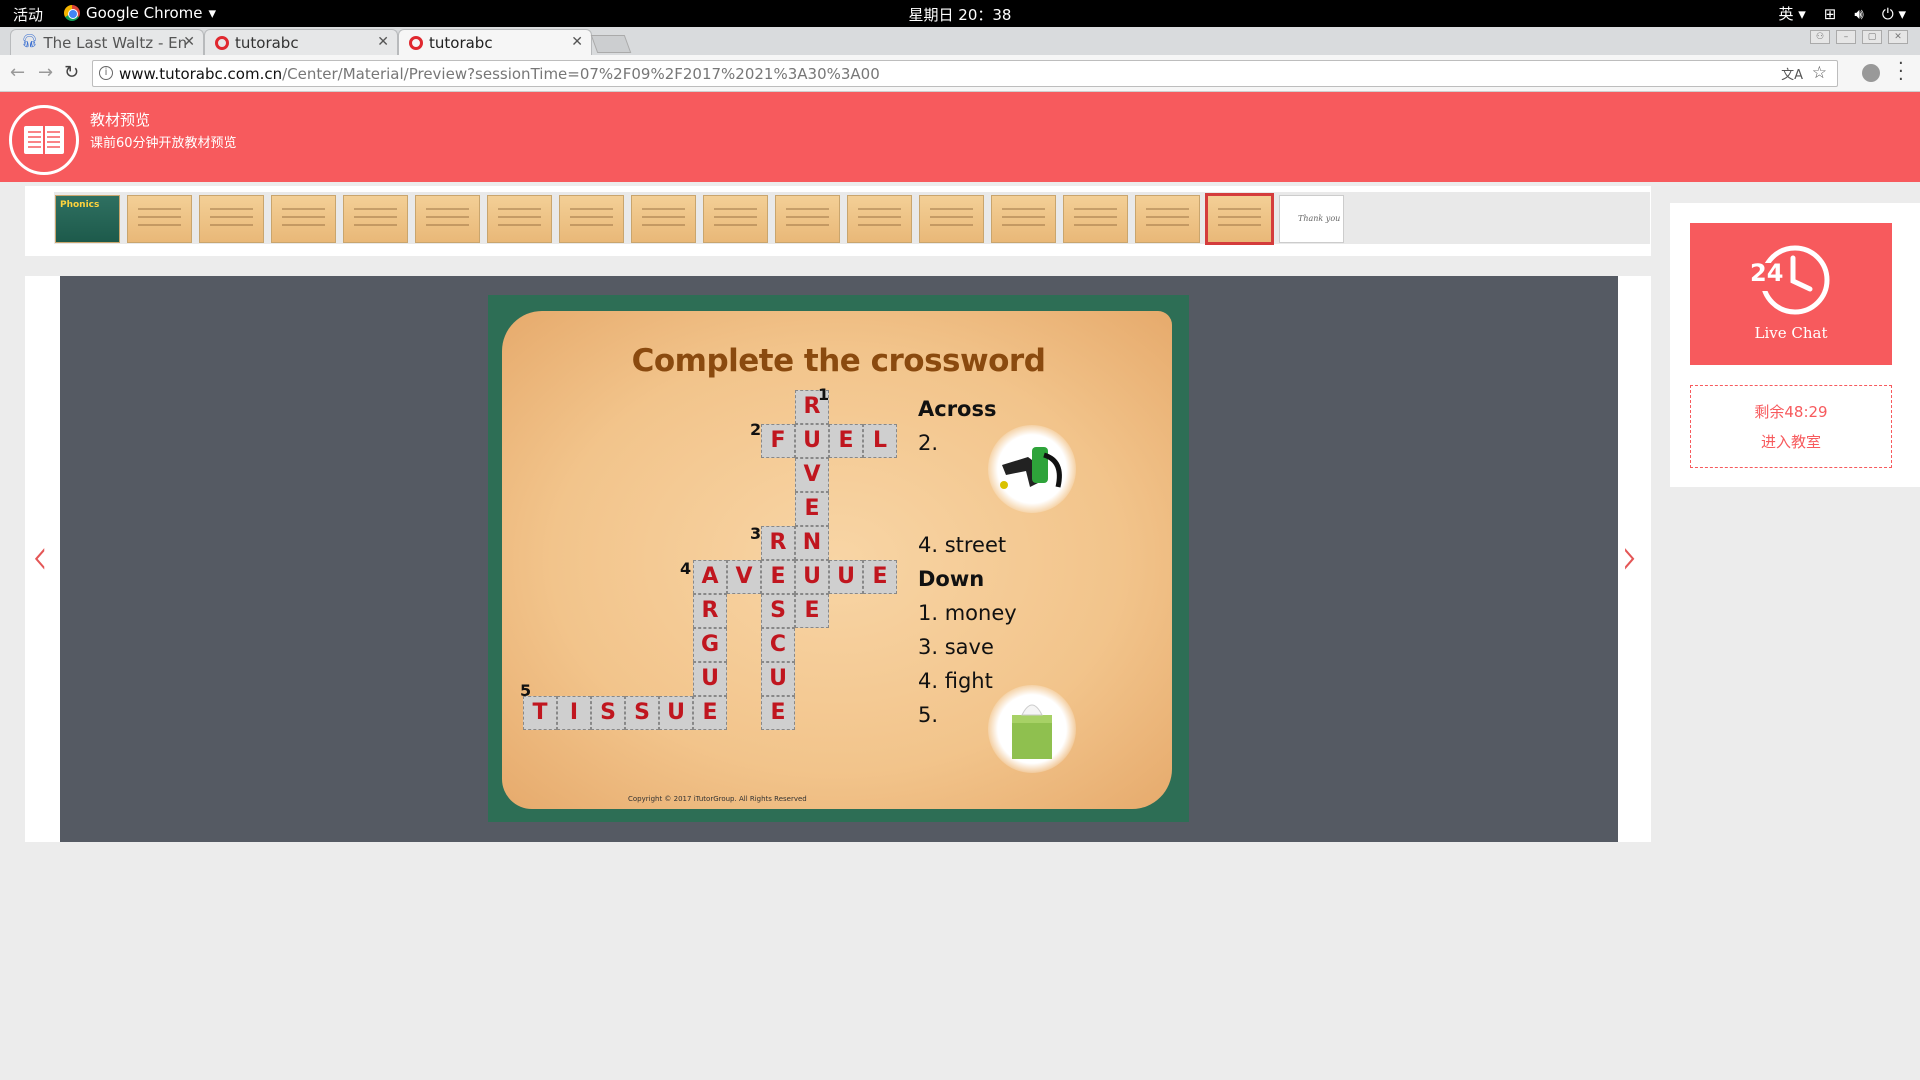 This screenshot has width=1920, height=1080. What do you see at coordinates (1791, 426) in the screenshot?
I see `enter-classroom-button: 剩余48:29 进入教室` at bounding box center [1791, 426].